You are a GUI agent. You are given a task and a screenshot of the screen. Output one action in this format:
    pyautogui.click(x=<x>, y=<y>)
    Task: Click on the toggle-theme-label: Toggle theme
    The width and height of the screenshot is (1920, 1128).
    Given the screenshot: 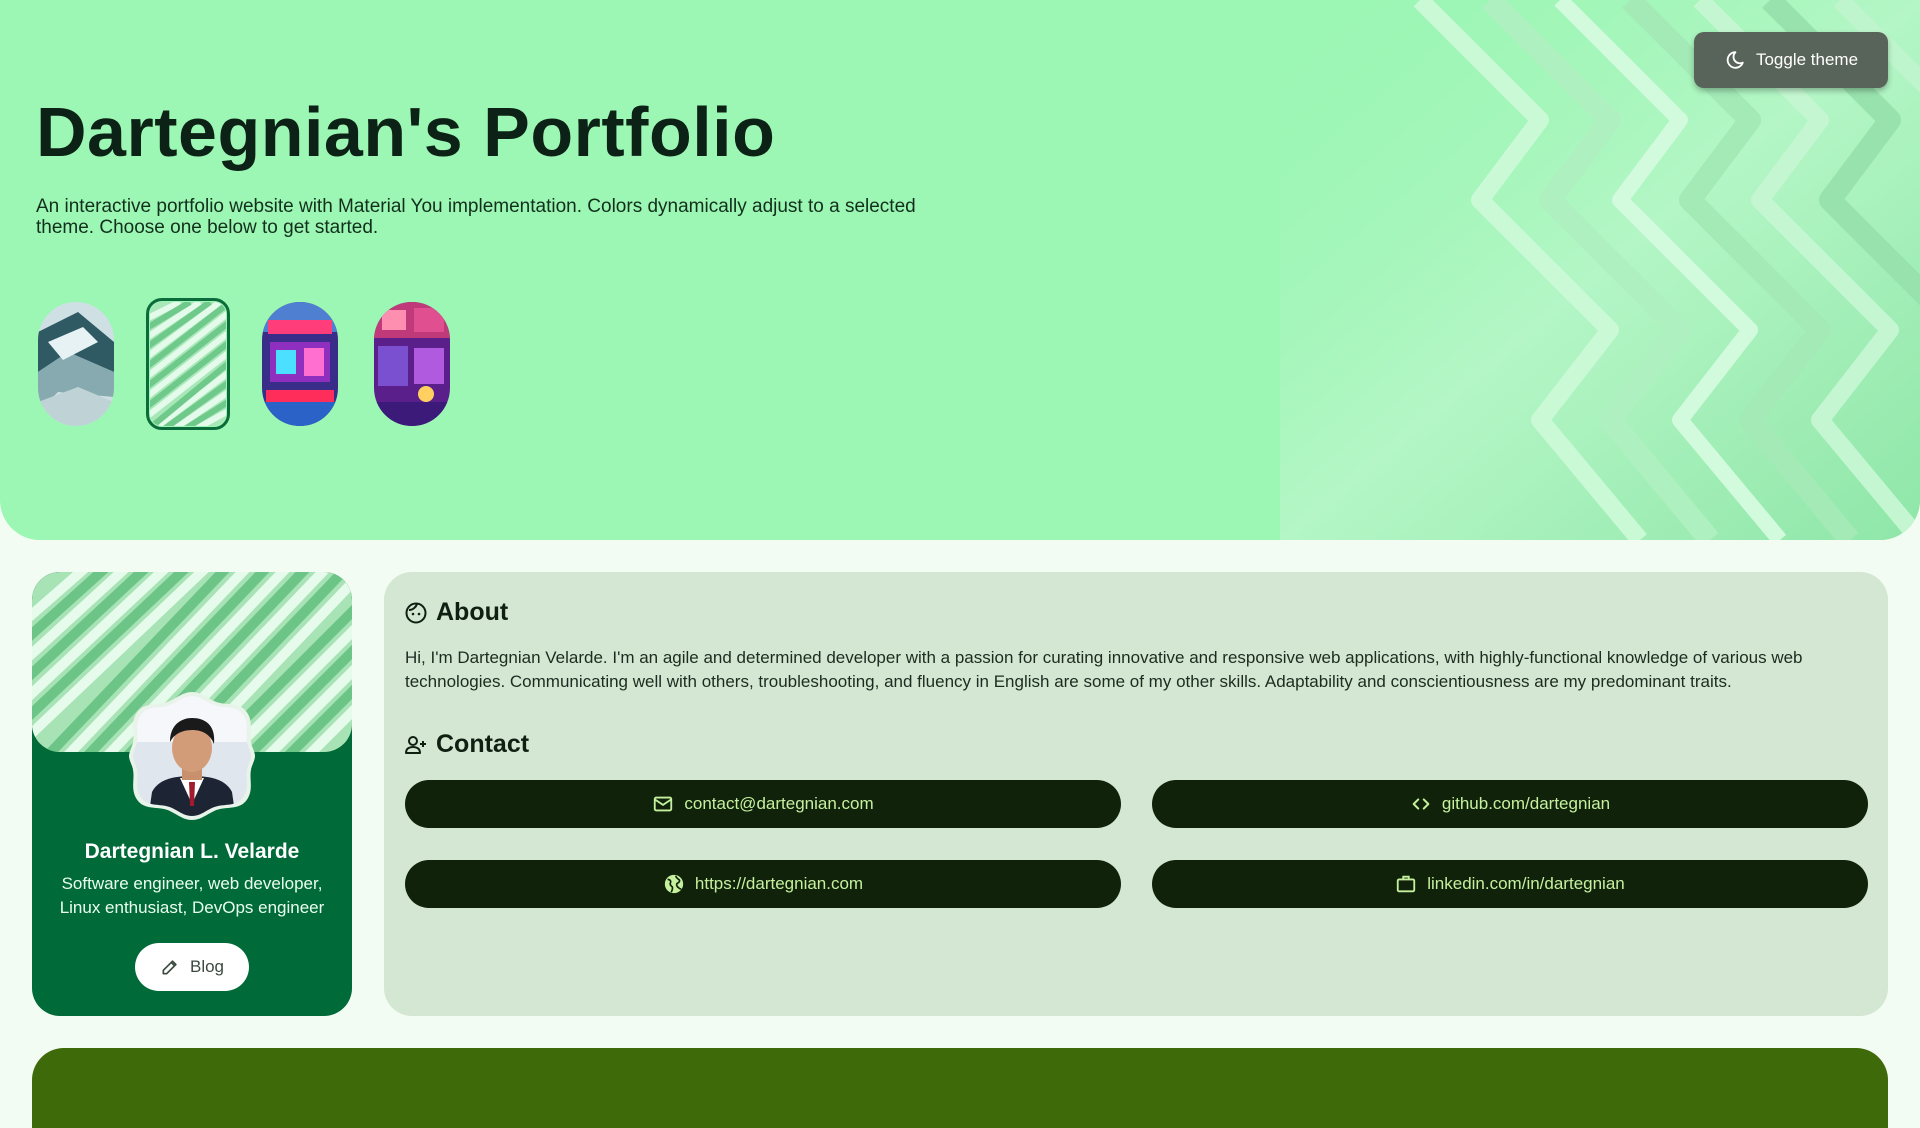 What is the action you would take?
    pyautogui.click(x=1807, y=59)
    